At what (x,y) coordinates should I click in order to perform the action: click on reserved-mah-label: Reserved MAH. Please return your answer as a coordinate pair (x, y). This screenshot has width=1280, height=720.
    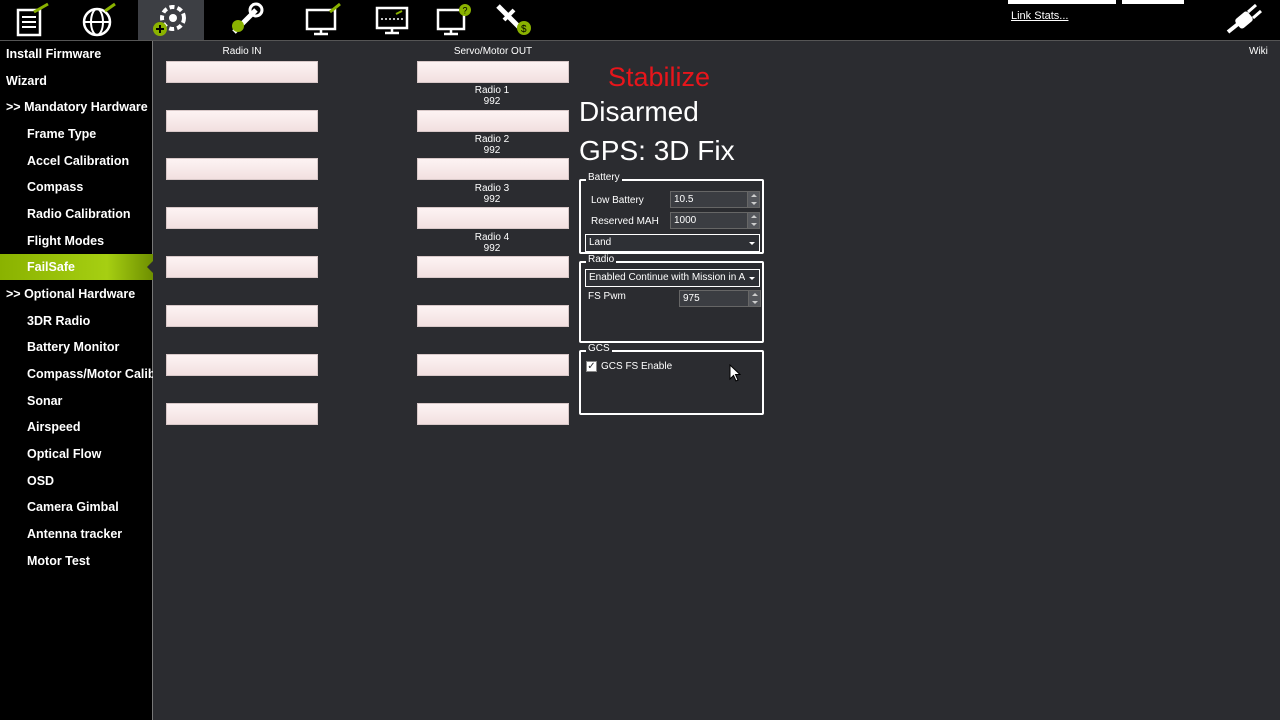
    Looking at the image, I should click on (625, 221).